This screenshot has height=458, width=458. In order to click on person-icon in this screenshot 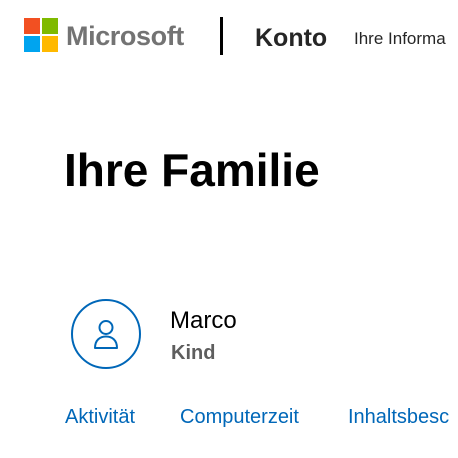, I will do `click(106, 334)`.